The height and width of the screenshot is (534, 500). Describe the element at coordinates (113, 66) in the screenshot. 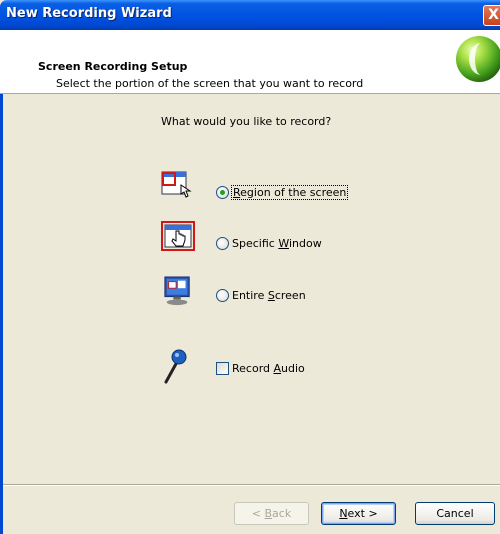

I see `header-title: Screen Recording Setup` at that location.